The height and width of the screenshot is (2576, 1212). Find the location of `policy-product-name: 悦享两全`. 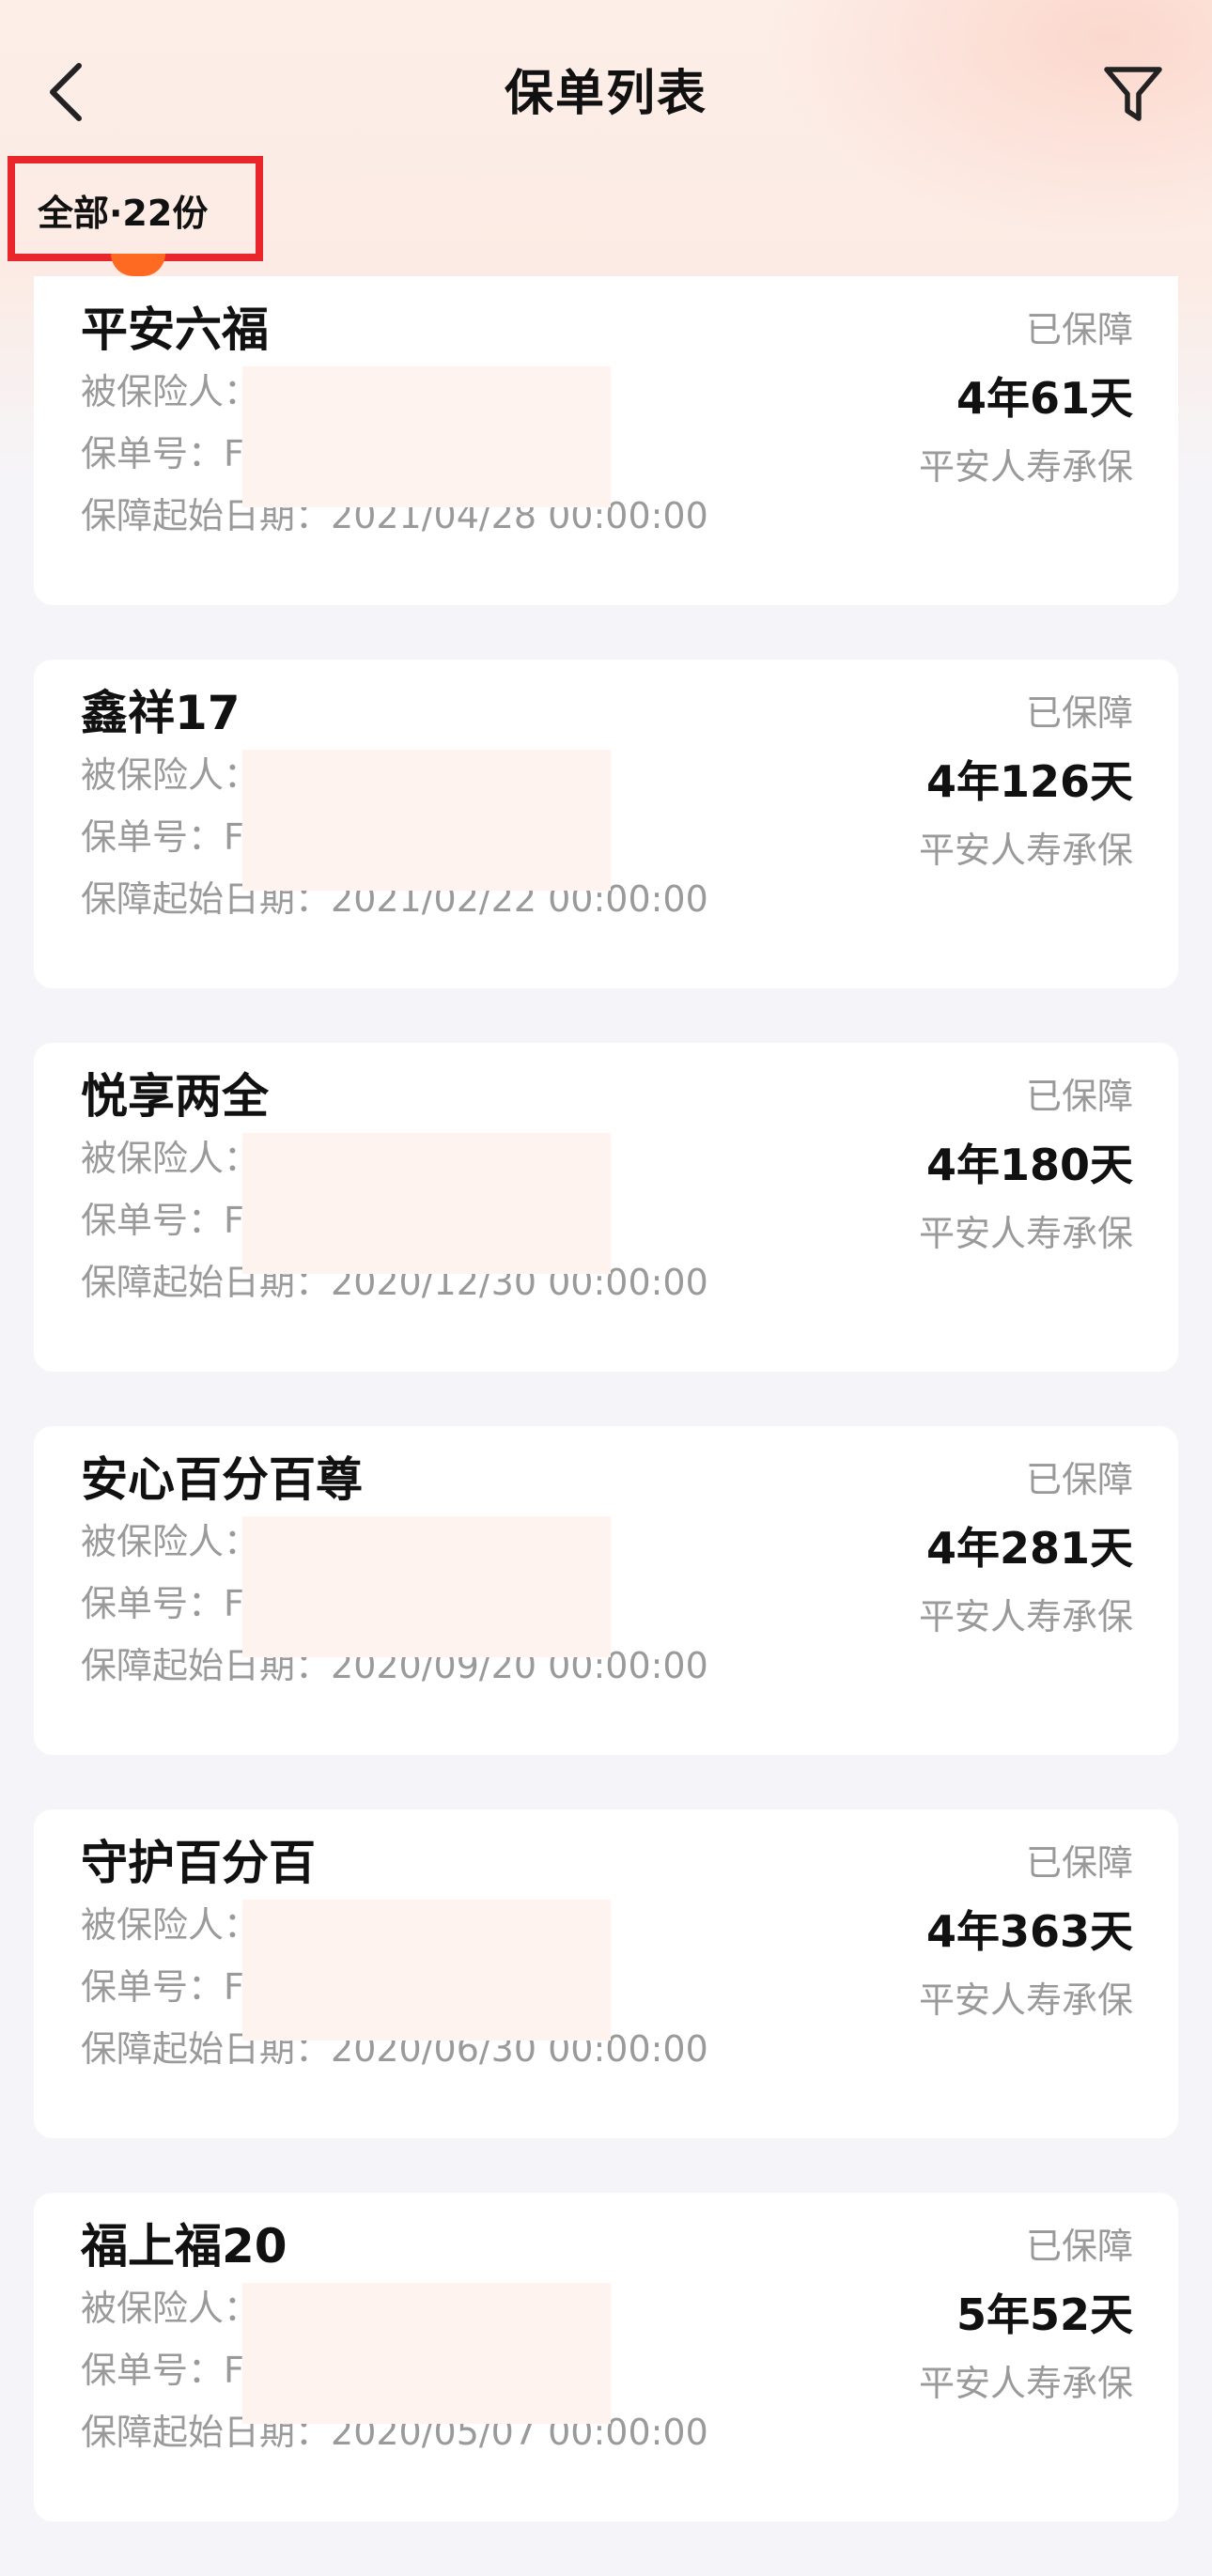

policy-product-name: 悦享两全 is located at coordinates (175, 1096).